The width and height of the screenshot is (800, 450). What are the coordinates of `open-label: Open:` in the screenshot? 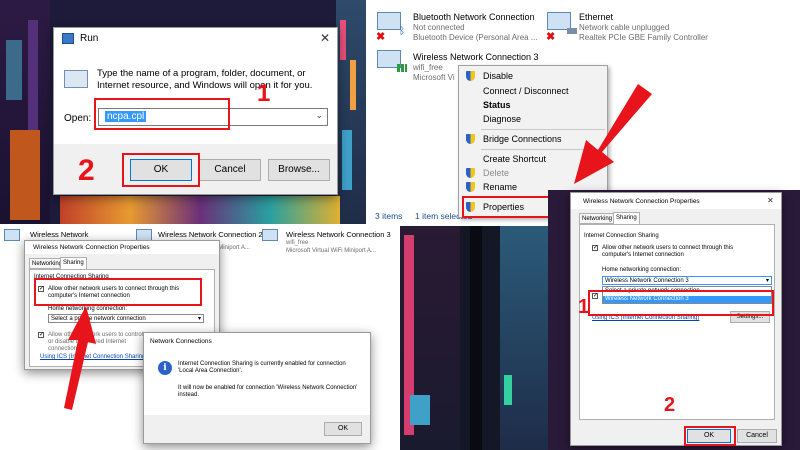 It's located at (78, 118).